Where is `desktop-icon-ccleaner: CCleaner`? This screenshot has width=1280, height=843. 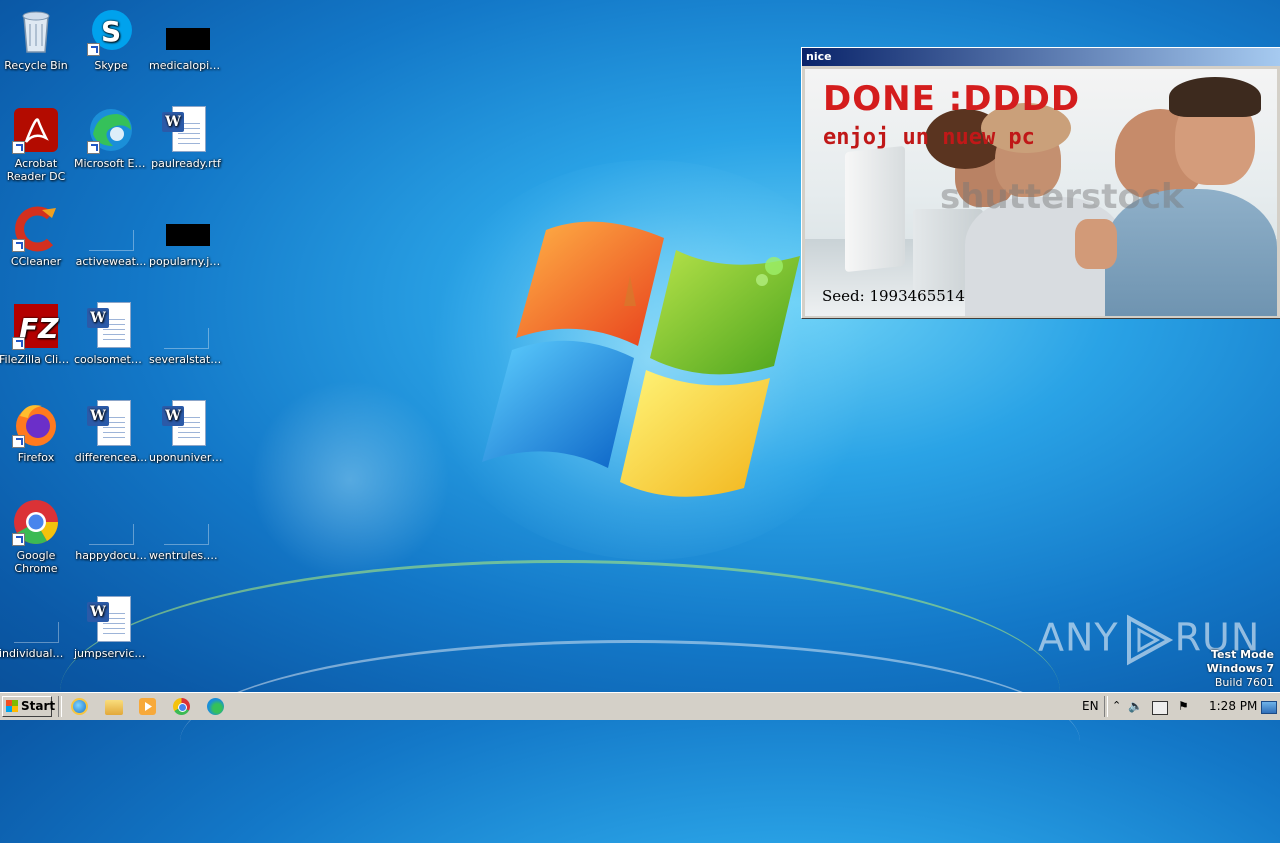 desktop-icon-ccleaner: CCleaner is located at coordinates (37, 236).